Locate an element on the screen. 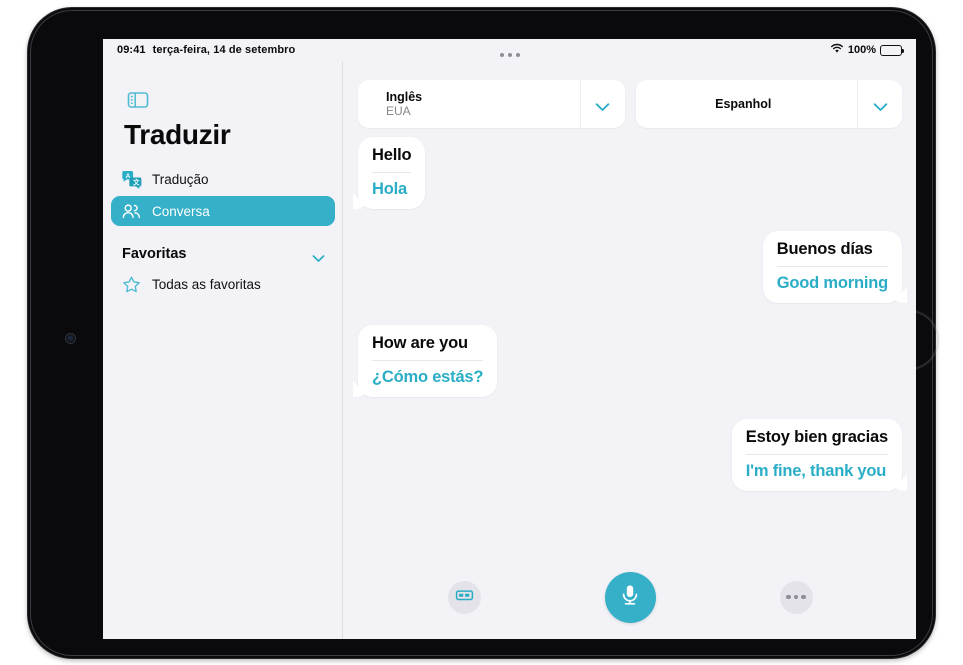  message-bubble: Hello Hola is located at coordinates (392, 173).